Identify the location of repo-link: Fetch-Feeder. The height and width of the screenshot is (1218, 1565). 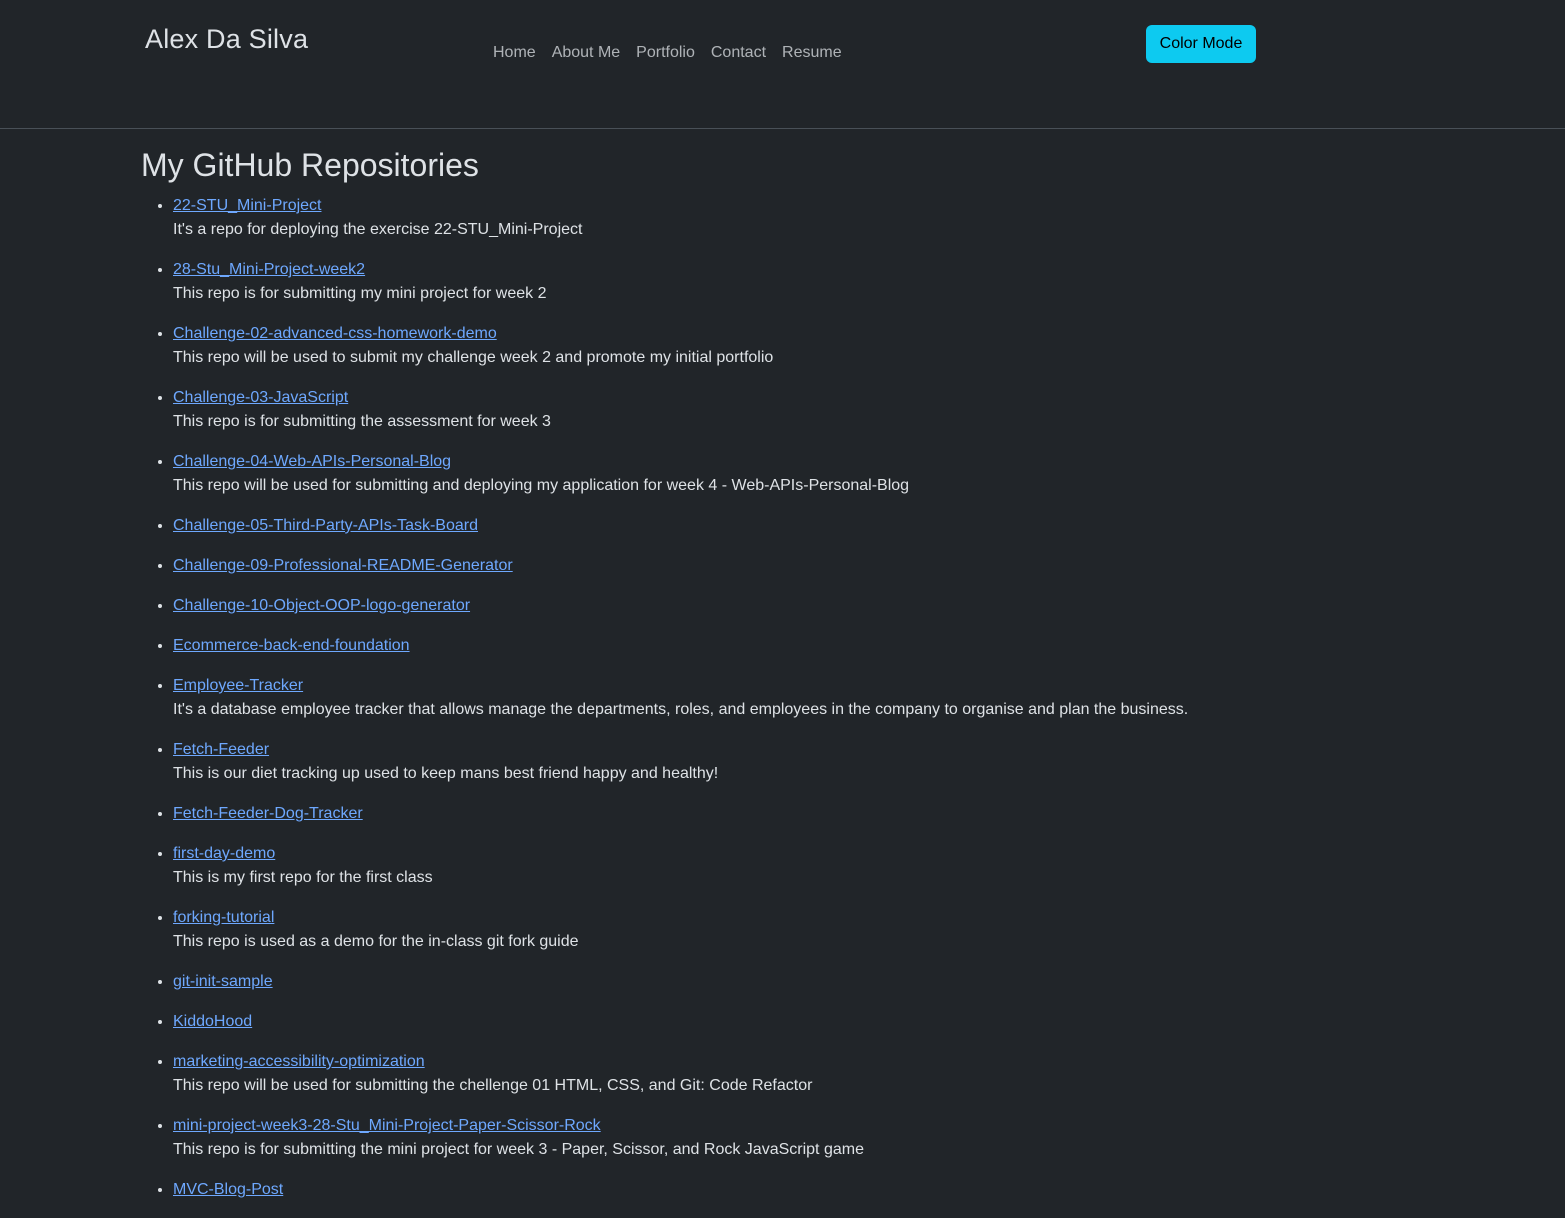
(797, 750).